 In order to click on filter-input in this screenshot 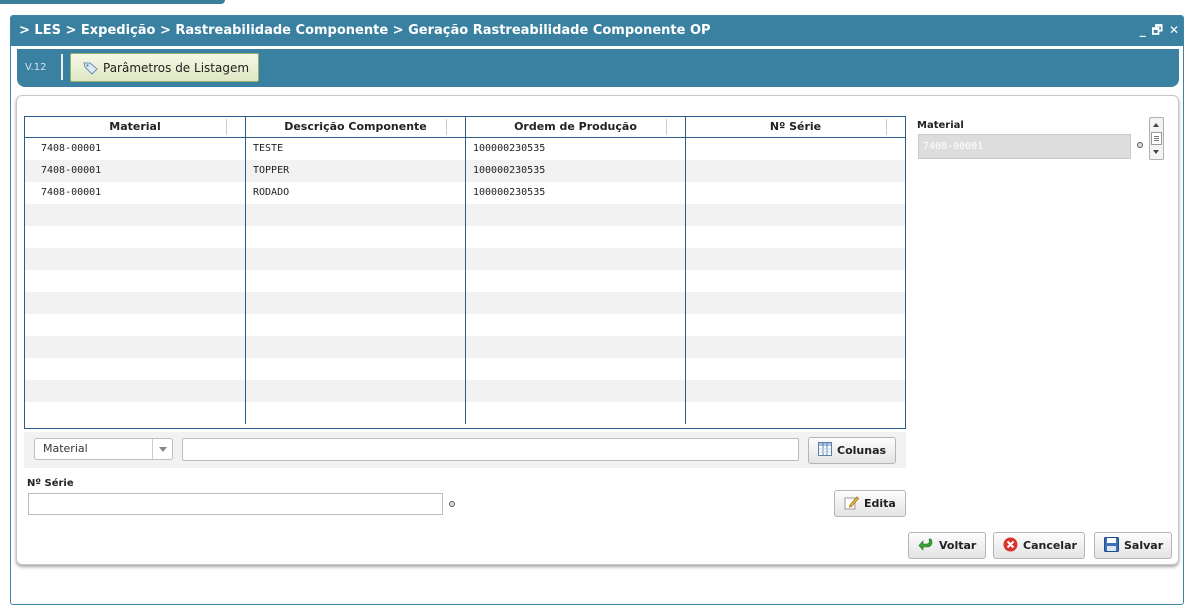, I will do `click(490, 449)`.